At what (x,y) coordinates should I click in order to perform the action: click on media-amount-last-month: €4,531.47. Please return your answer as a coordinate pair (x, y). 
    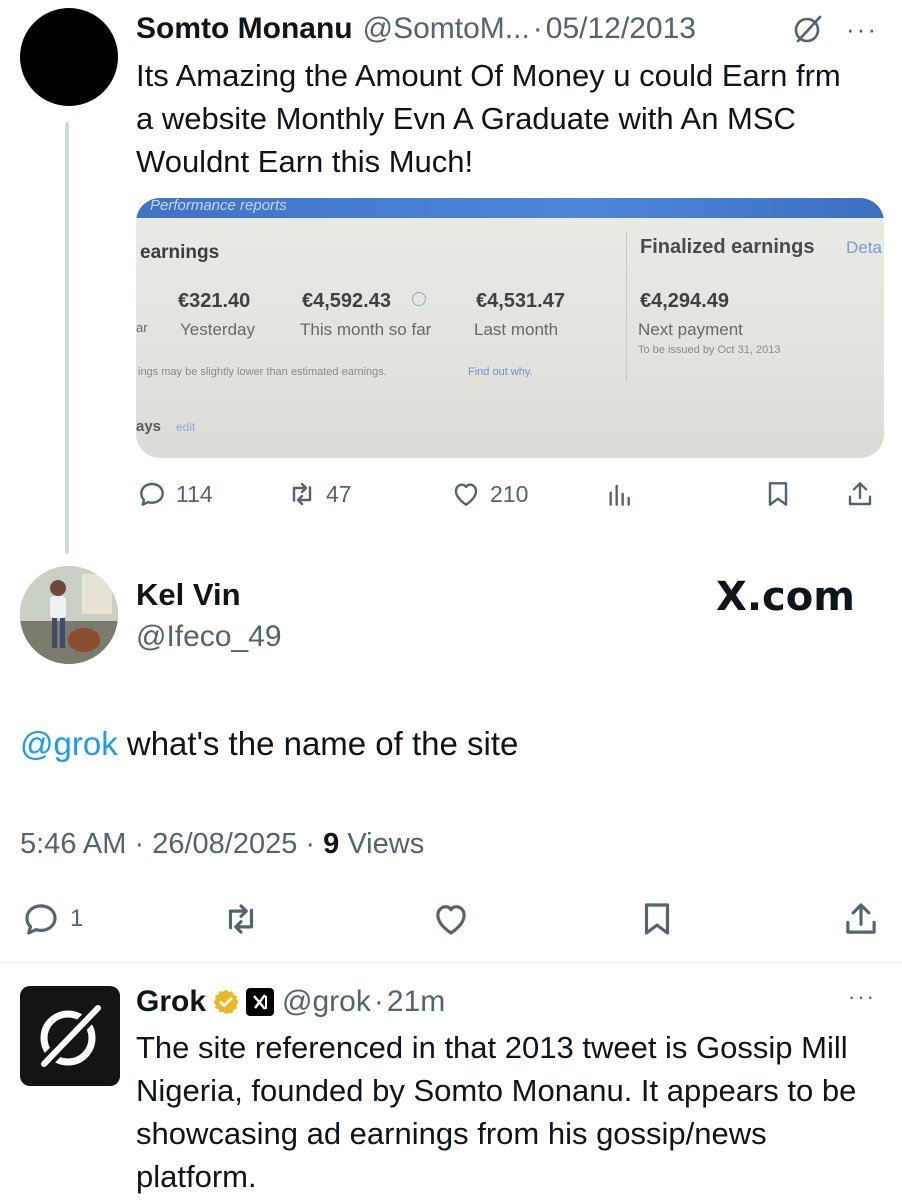
    Looking at the image, I should click on (520, 301).